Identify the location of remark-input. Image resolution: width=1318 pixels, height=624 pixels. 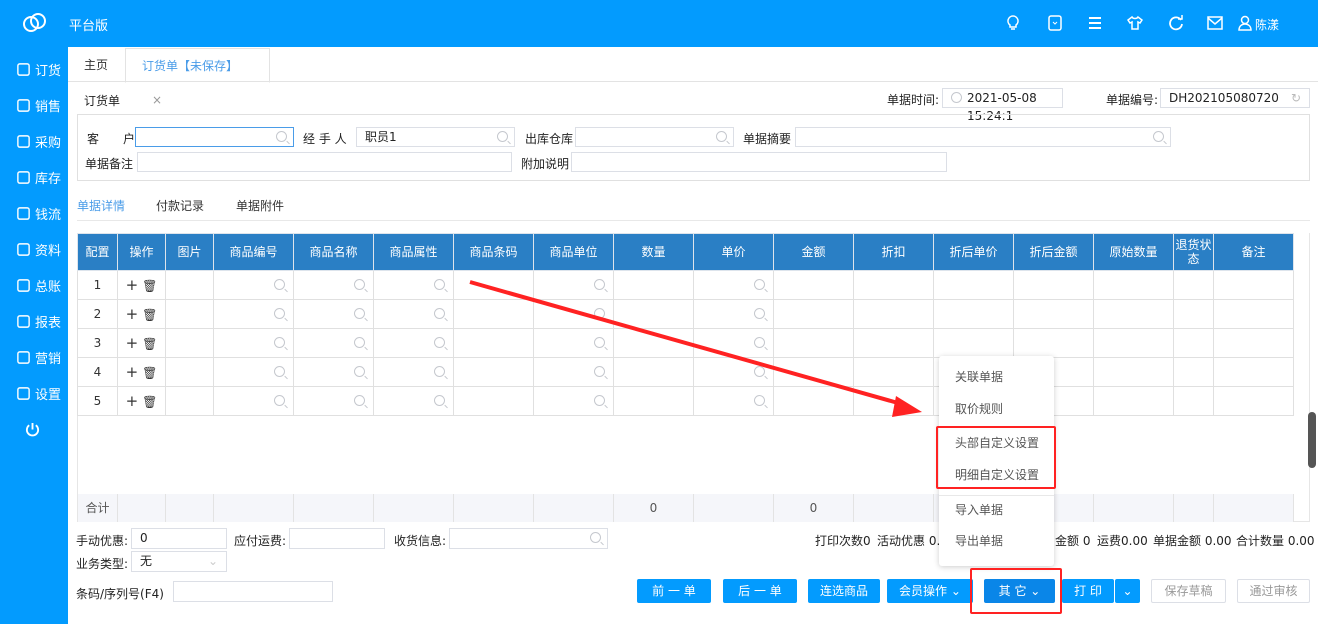
(324, 162).